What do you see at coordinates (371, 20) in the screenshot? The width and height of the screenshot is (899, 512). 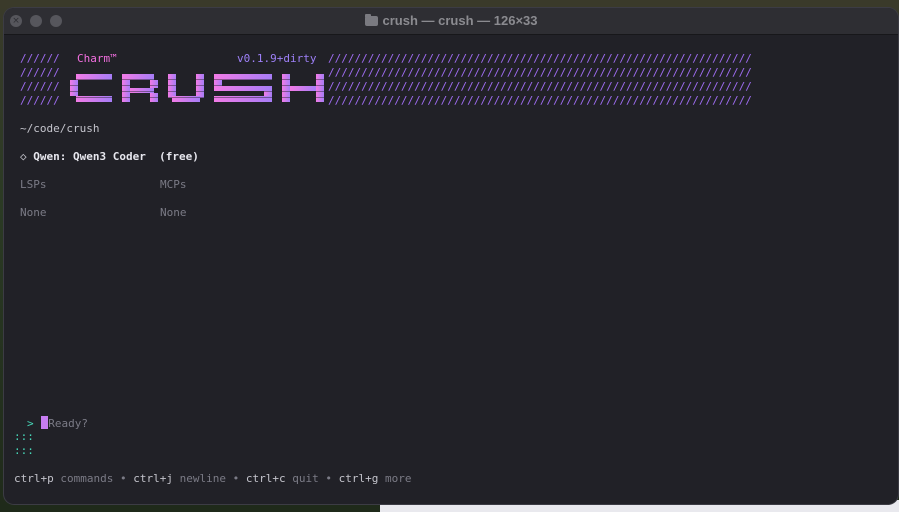 I see `folder-icon` at bounding box center [371, 20].